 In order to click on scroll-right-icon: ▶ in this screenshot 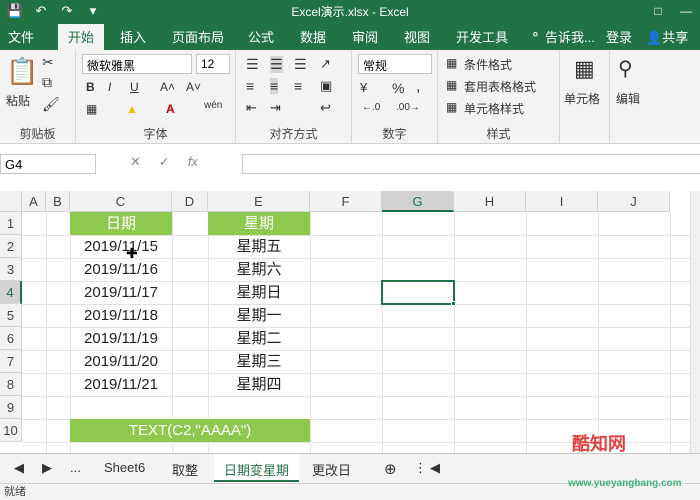, I will do `click(47, 468)`.